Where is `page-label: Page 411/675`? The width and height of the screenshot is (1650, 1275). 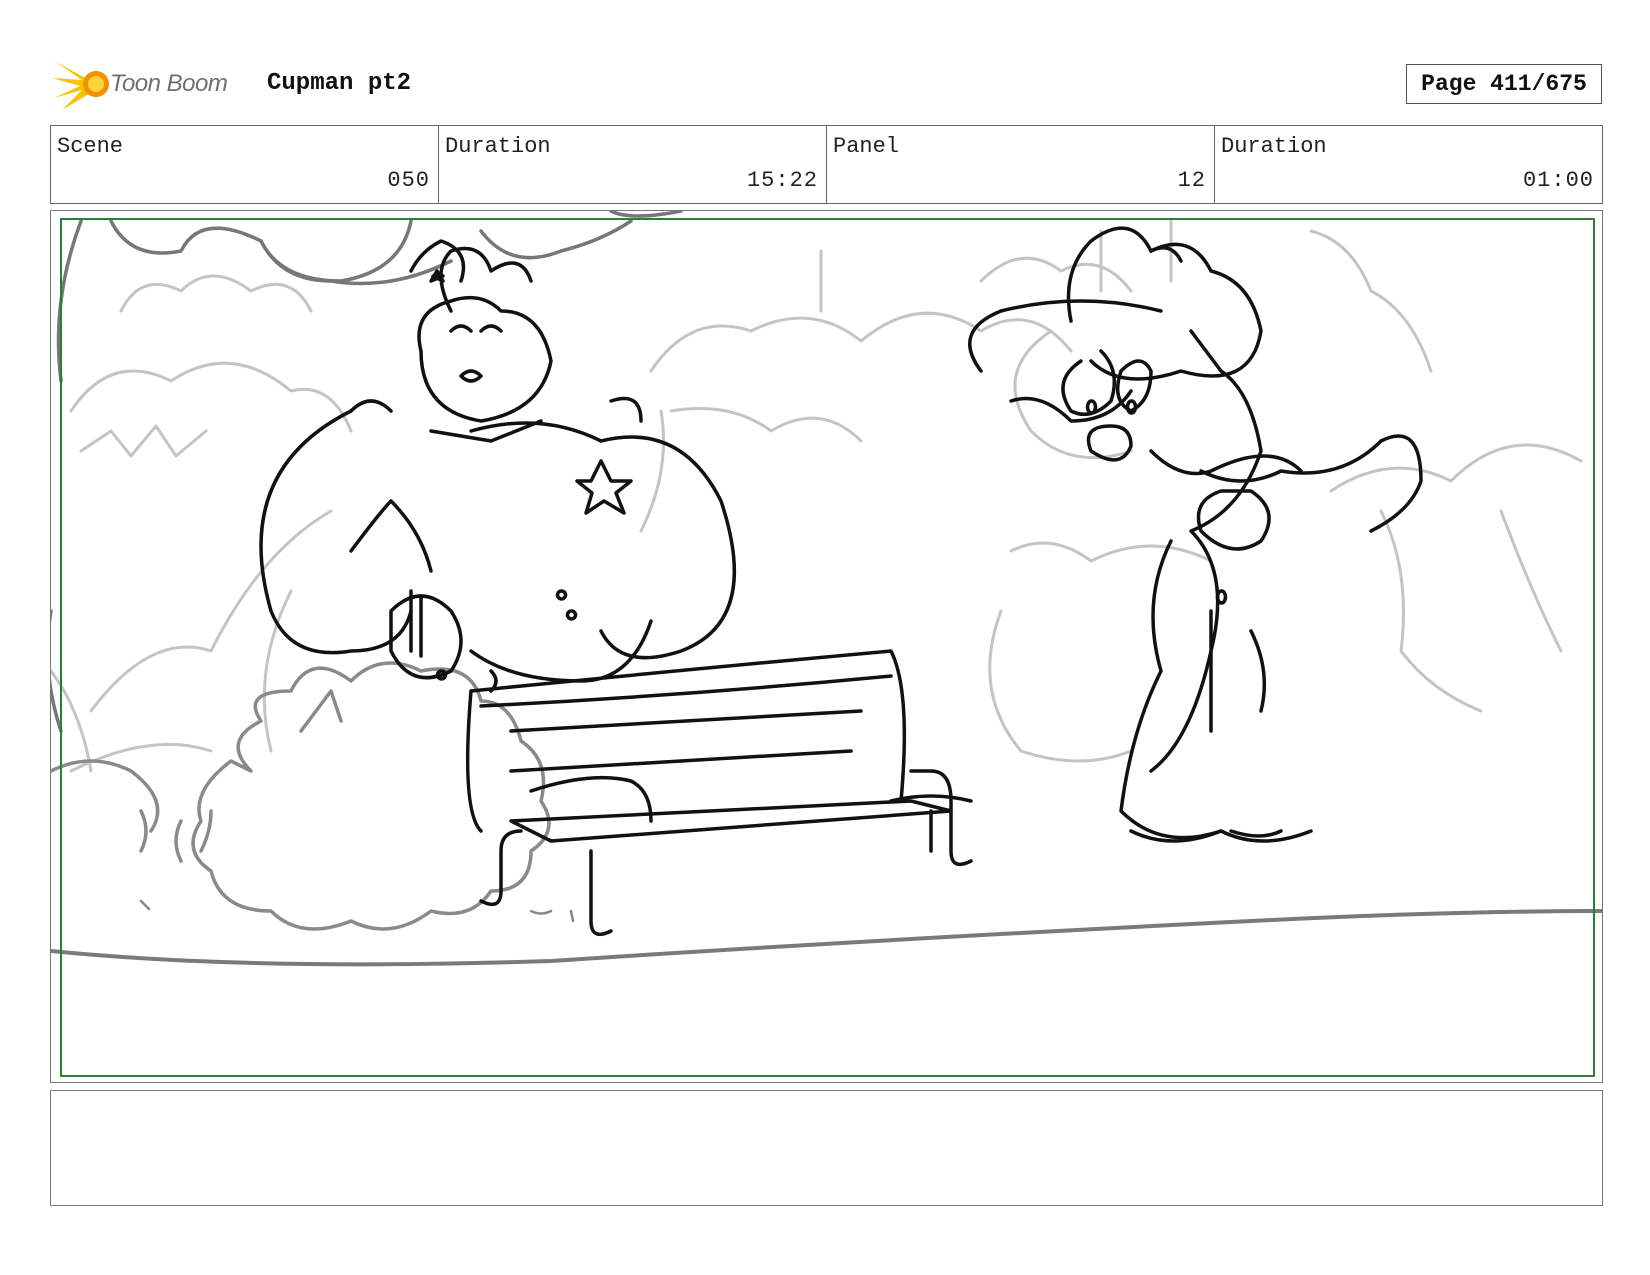 page-label: Page 411/675 is located at coordinates (1504, 84).